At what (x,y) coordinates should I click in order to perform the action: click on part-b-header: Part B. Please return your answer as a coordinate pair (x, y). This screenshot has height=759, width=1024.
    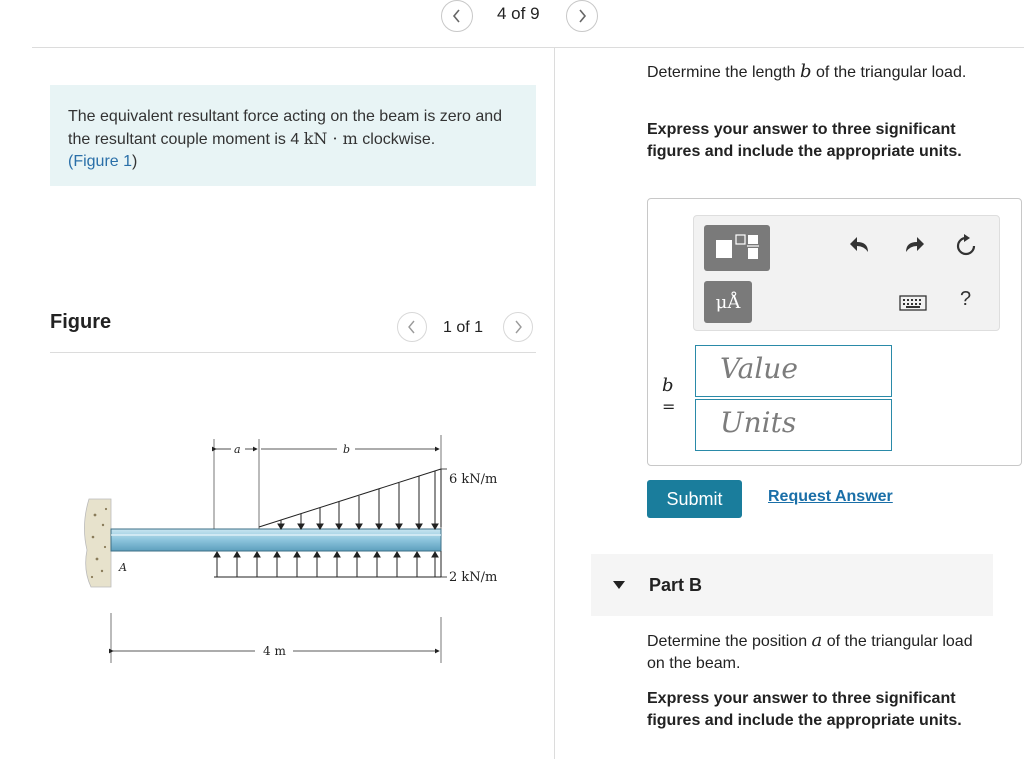
    Looking at the image, I should click on (792, 585).